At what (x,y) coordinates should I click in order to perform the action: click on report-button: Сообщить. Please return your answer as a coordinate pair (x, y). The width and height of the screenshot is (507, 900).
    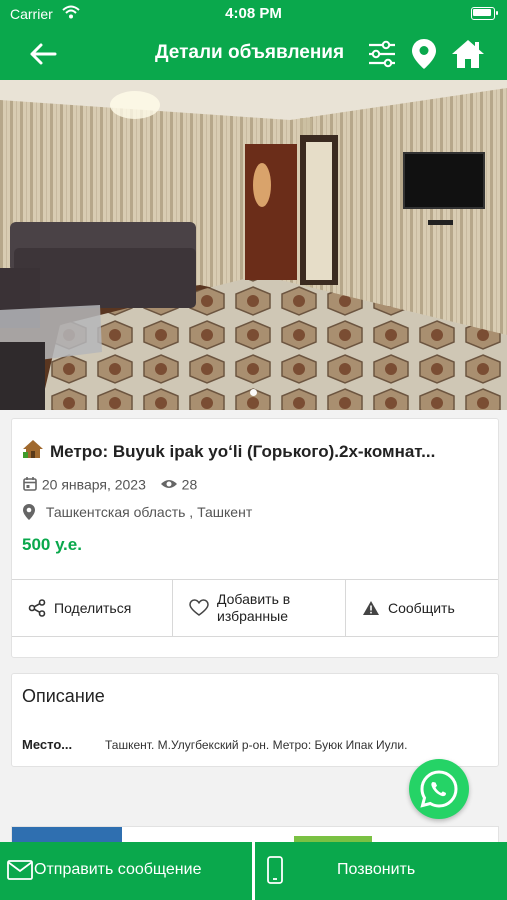
    Looking at the image, I should click on (422, 608).